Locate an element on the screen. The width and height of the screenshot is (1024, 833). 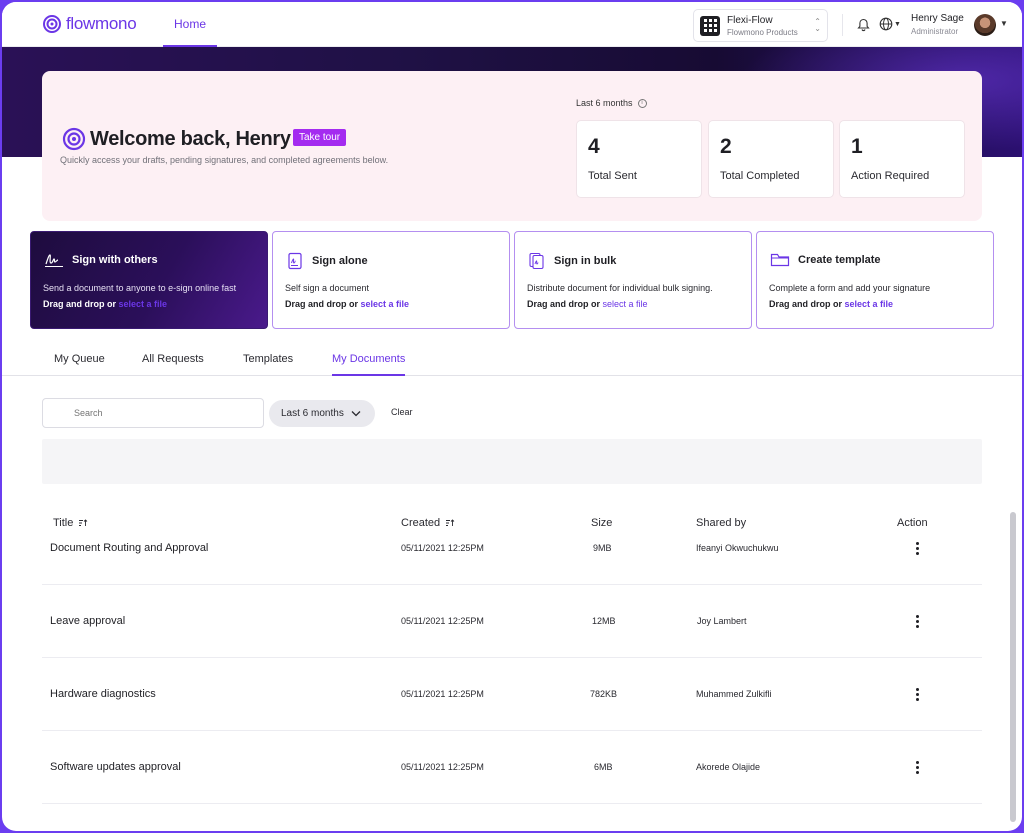
stat-total-completed: 2 Total Completed is located at coordinates (771, 159).